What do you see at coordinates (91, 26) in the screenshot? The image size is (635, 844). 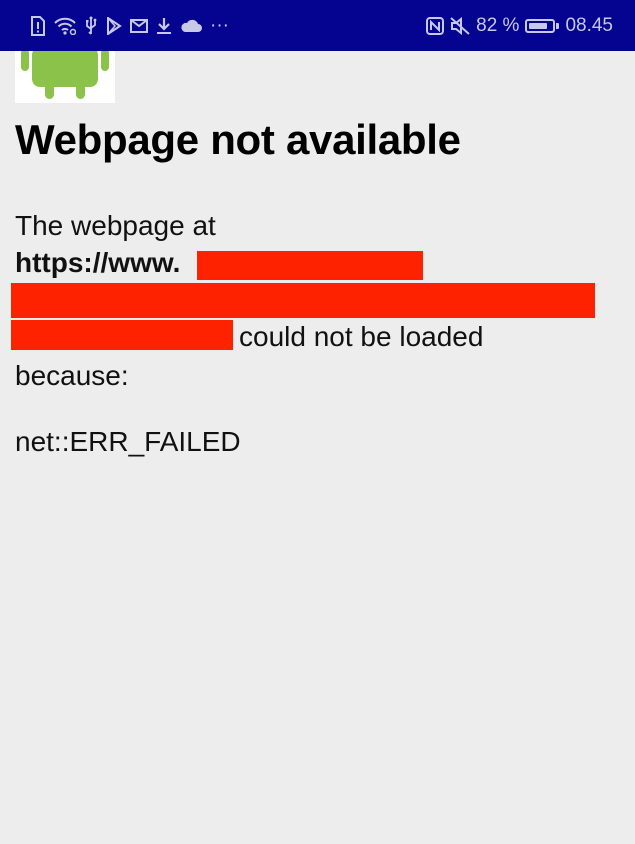 I see `usb-icon` at bounding box center [91, 26].